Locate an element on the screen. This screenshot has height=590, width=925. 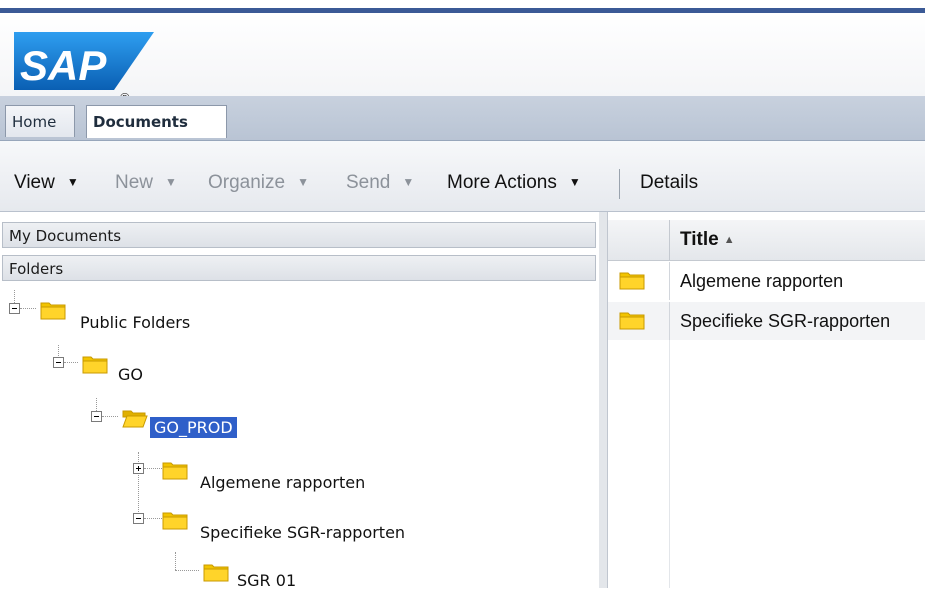
folders-header: Folders is located at coordinates (299, 268).